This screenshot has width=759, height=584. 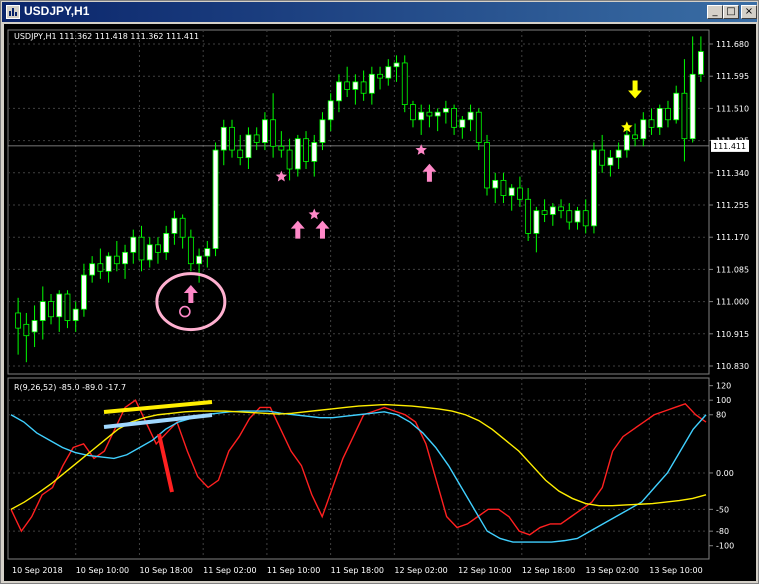 What do you see at coordinates (357, 570) in the screenshot?
I see `time-axis-label: 11 Sep 18:00` at bounding box center [357, 570].